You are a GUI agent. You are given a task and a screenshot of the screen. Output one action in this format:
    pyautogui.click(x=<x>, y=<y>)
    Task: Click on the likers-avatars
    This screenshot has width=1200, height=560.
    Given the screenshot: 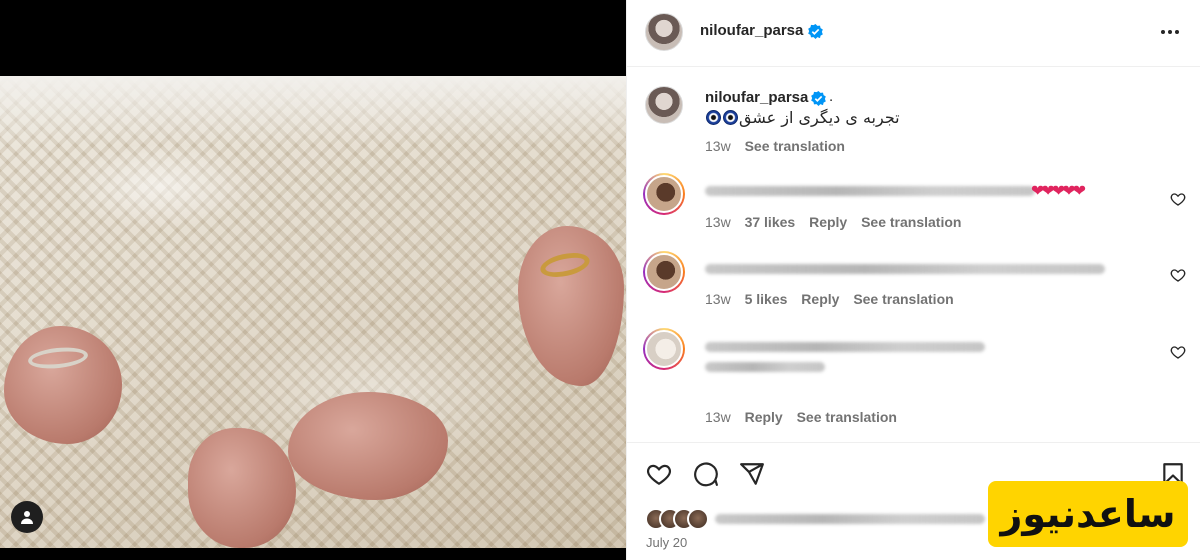 What is the action you would take?
    pyautogui.click(x=678, y=519)
    